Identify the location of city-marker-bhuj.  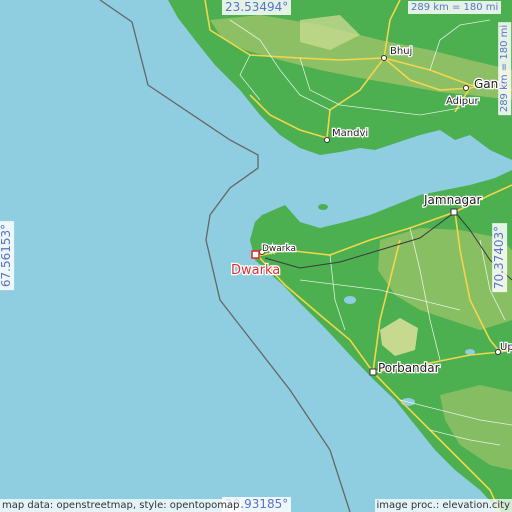
(384, 58).